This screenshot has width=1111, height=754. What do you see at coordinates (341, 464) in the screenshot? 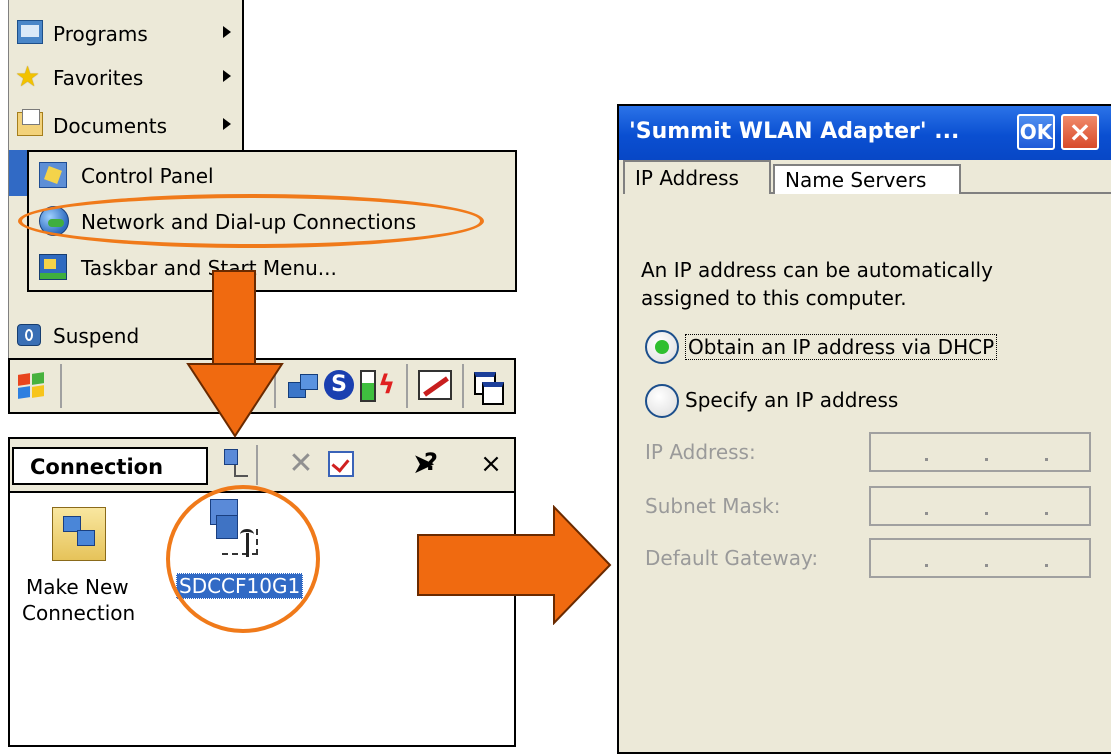
I see `properties-icon` at bounding box center [341, 464].